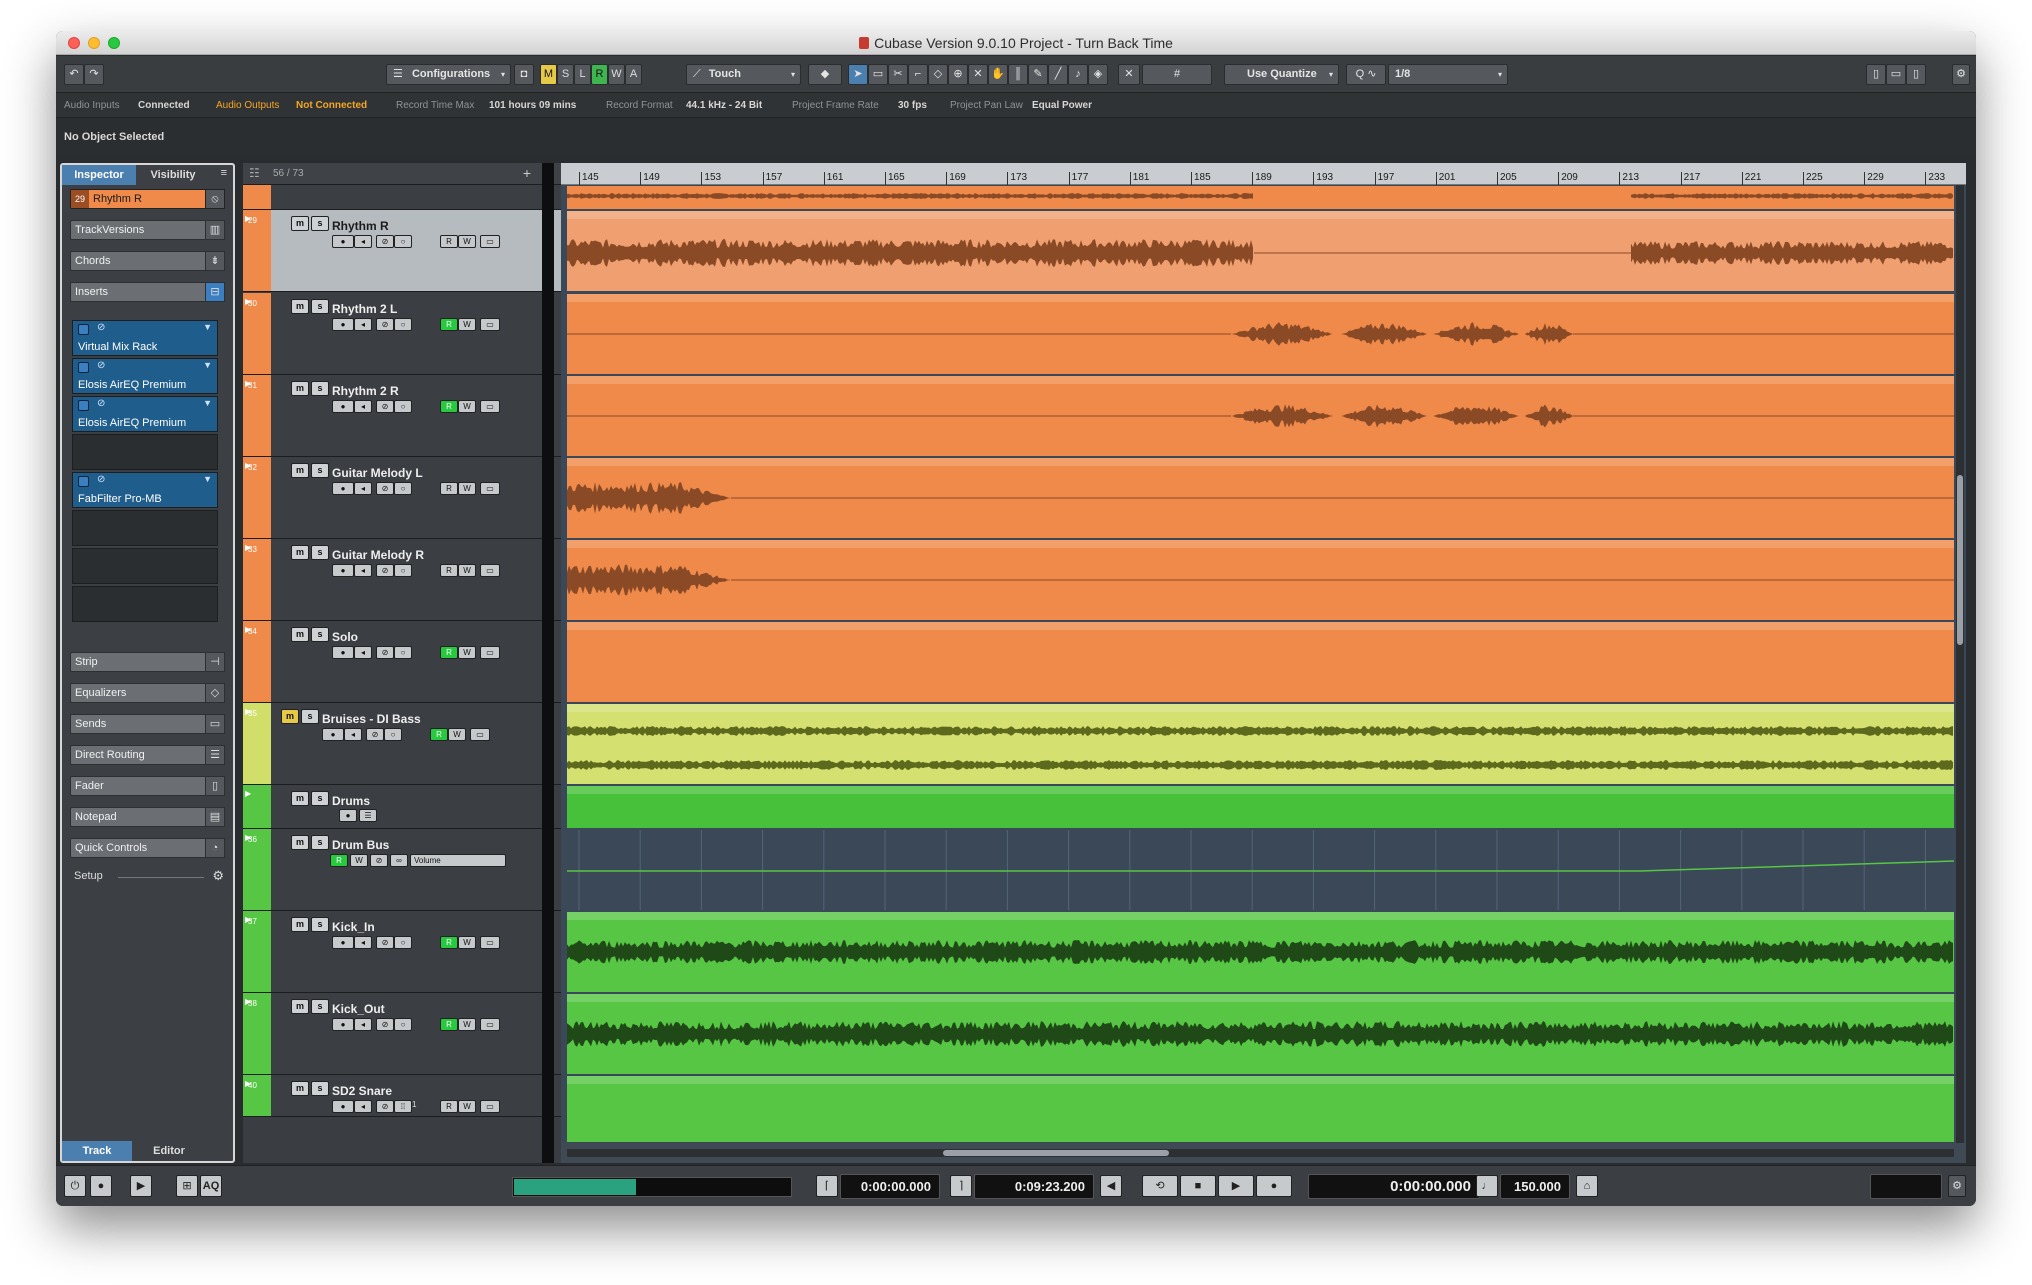 This screenshot has width=2032, height=1285. Describe the element at coordinates (101, 1186) in the screenshot. I see `record-mode-button: ●` at that location.